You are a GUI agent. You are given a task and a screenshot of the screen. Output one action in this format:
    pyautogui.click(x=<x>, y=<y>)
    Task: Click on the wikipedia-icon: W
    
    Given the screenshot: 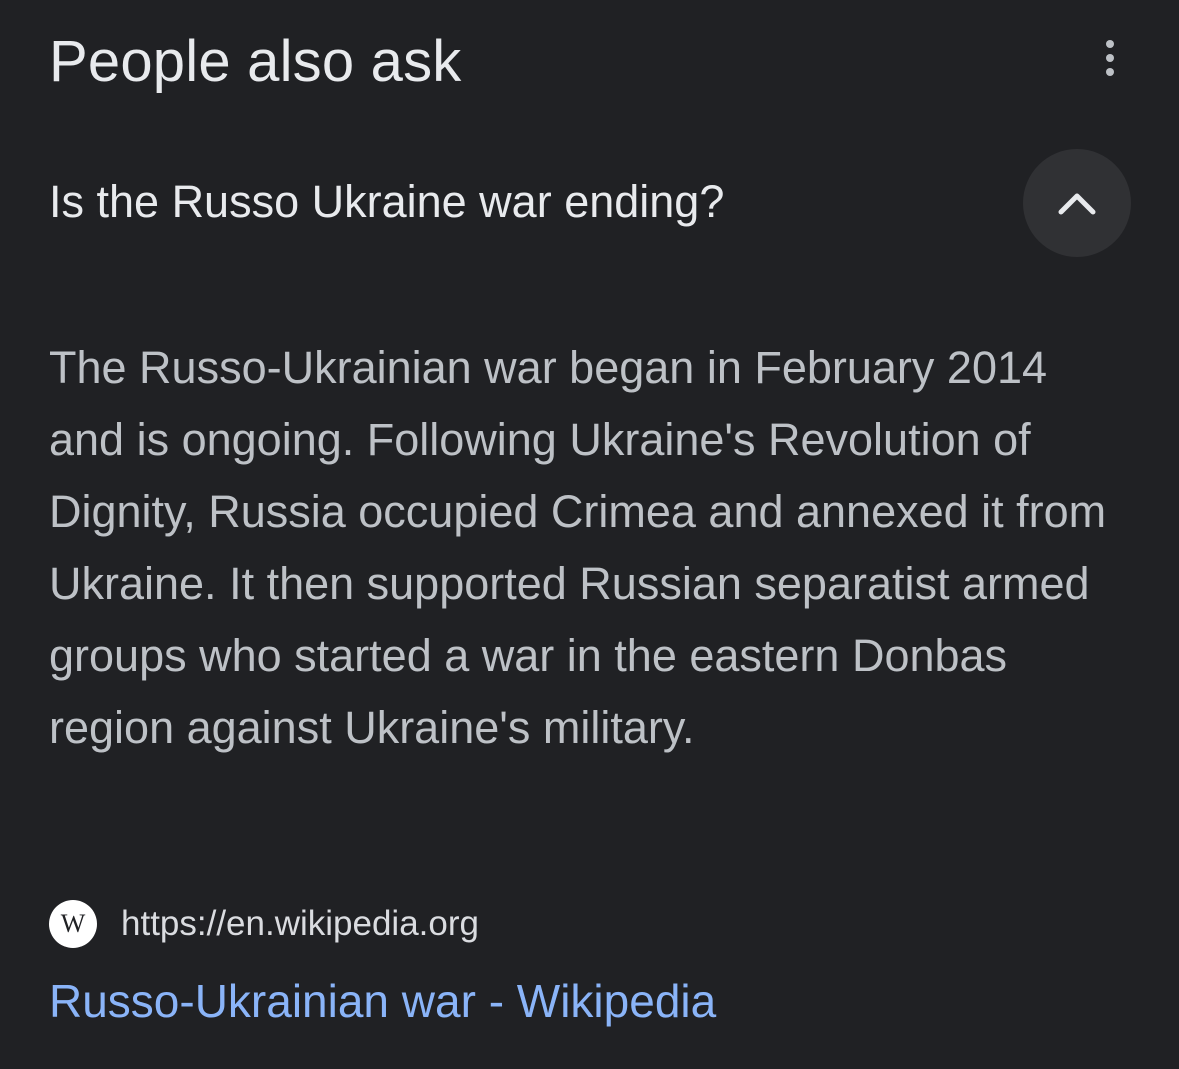 What is the action you would take?
    pyautogui.click(x=73, y=924)
    